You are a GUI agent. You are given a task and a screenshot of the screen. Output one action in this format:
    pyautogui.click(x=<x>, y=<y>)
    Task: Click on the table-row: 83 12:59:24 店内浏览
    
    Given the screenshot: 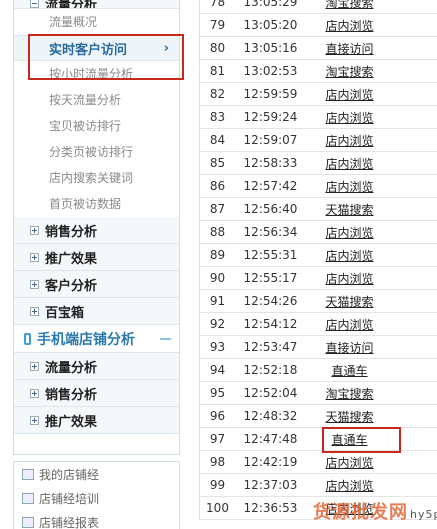 What is the action you would take?
    pyautogui.click(x=318, y=117)
    